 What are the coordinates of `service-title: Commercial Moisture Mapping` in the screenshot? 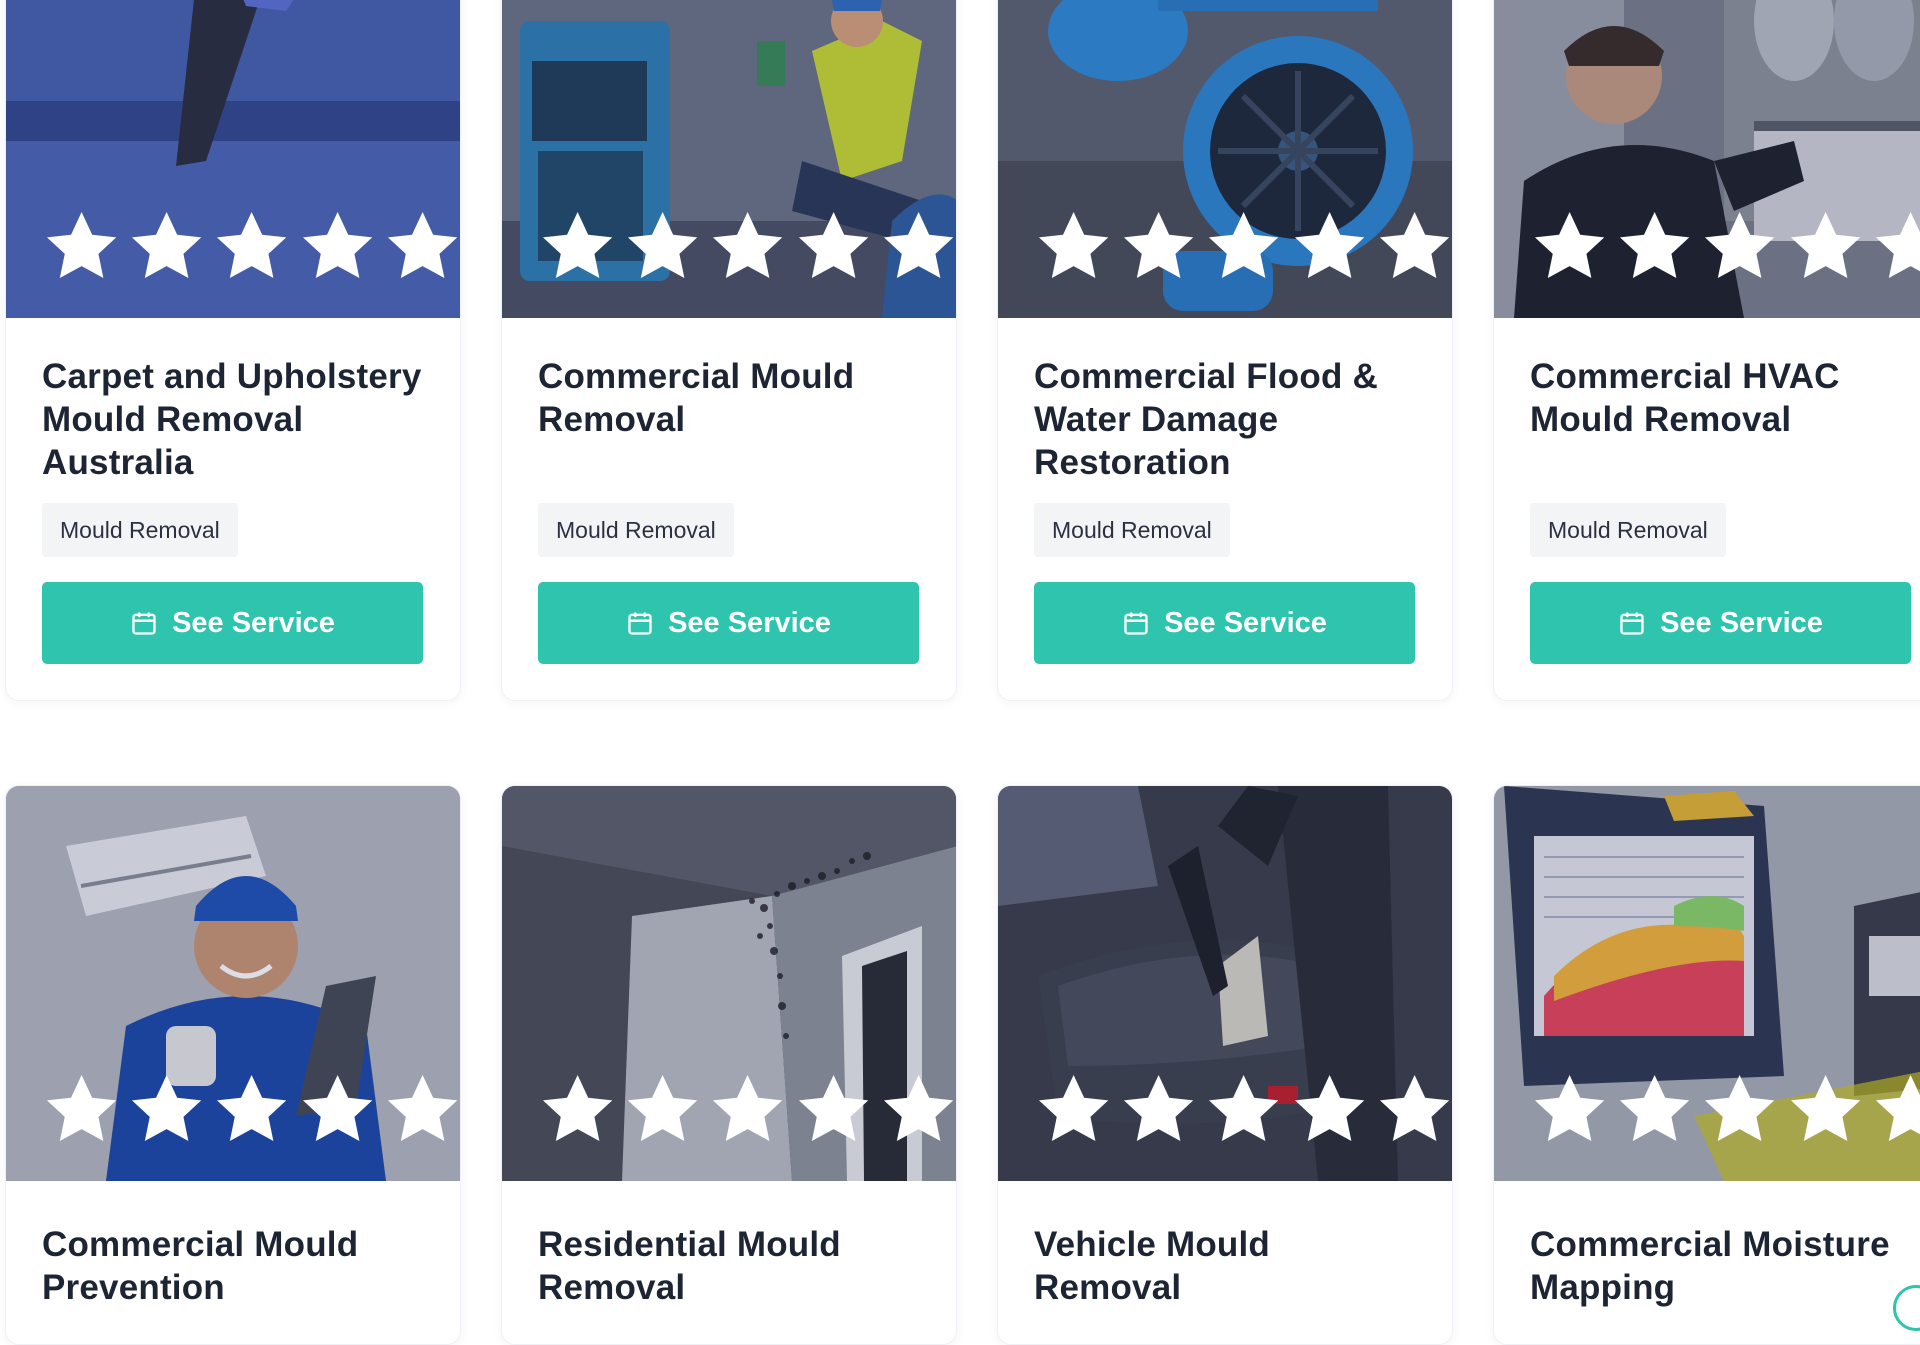 It's located at (1721, 1266).